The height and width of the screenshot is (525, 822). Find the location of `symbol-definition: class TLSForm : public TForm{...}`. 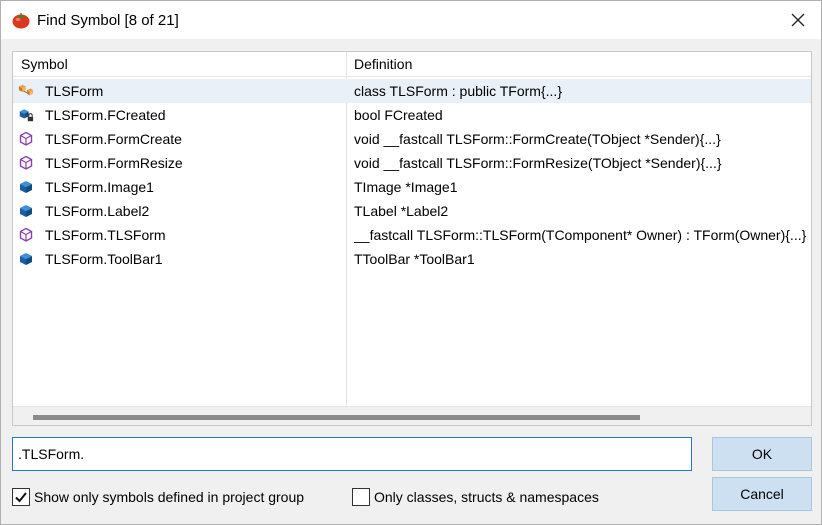

symbol-definition: class TLSForm : public TForm{...} is located at coordinates (458, 91).